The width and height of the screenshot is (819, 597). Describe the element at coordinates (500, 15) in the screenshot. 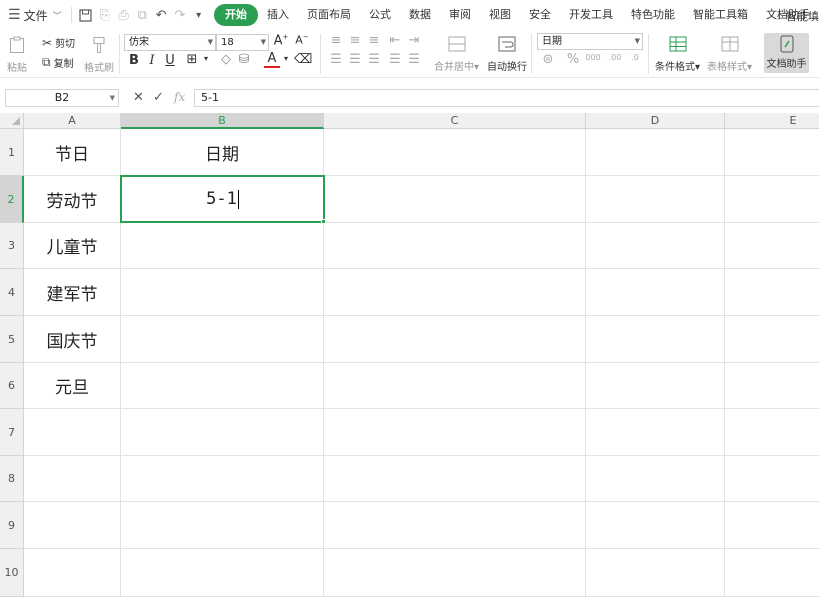

I see `tab-view: 视图` at that location.